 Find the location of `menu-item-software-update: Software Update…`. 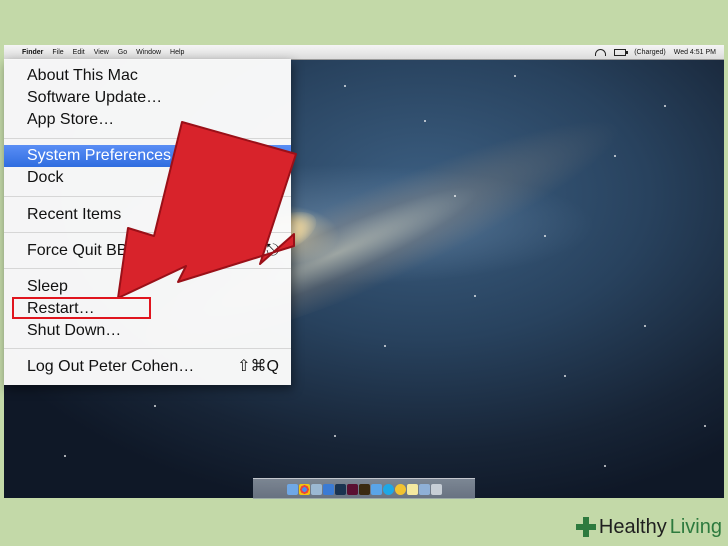

menu-item-software-update: Software Update… is located at coordinates (147, 98).